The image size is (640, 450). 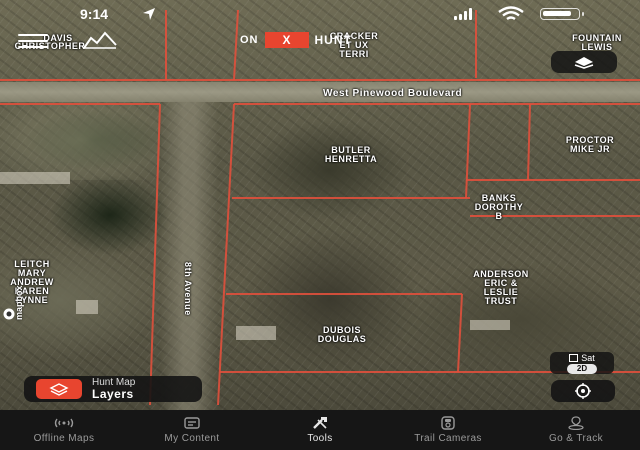 What do you see at coordinates (557, 13) in the screenshot?
I see `battery-level` at bounding box center [557, 13].